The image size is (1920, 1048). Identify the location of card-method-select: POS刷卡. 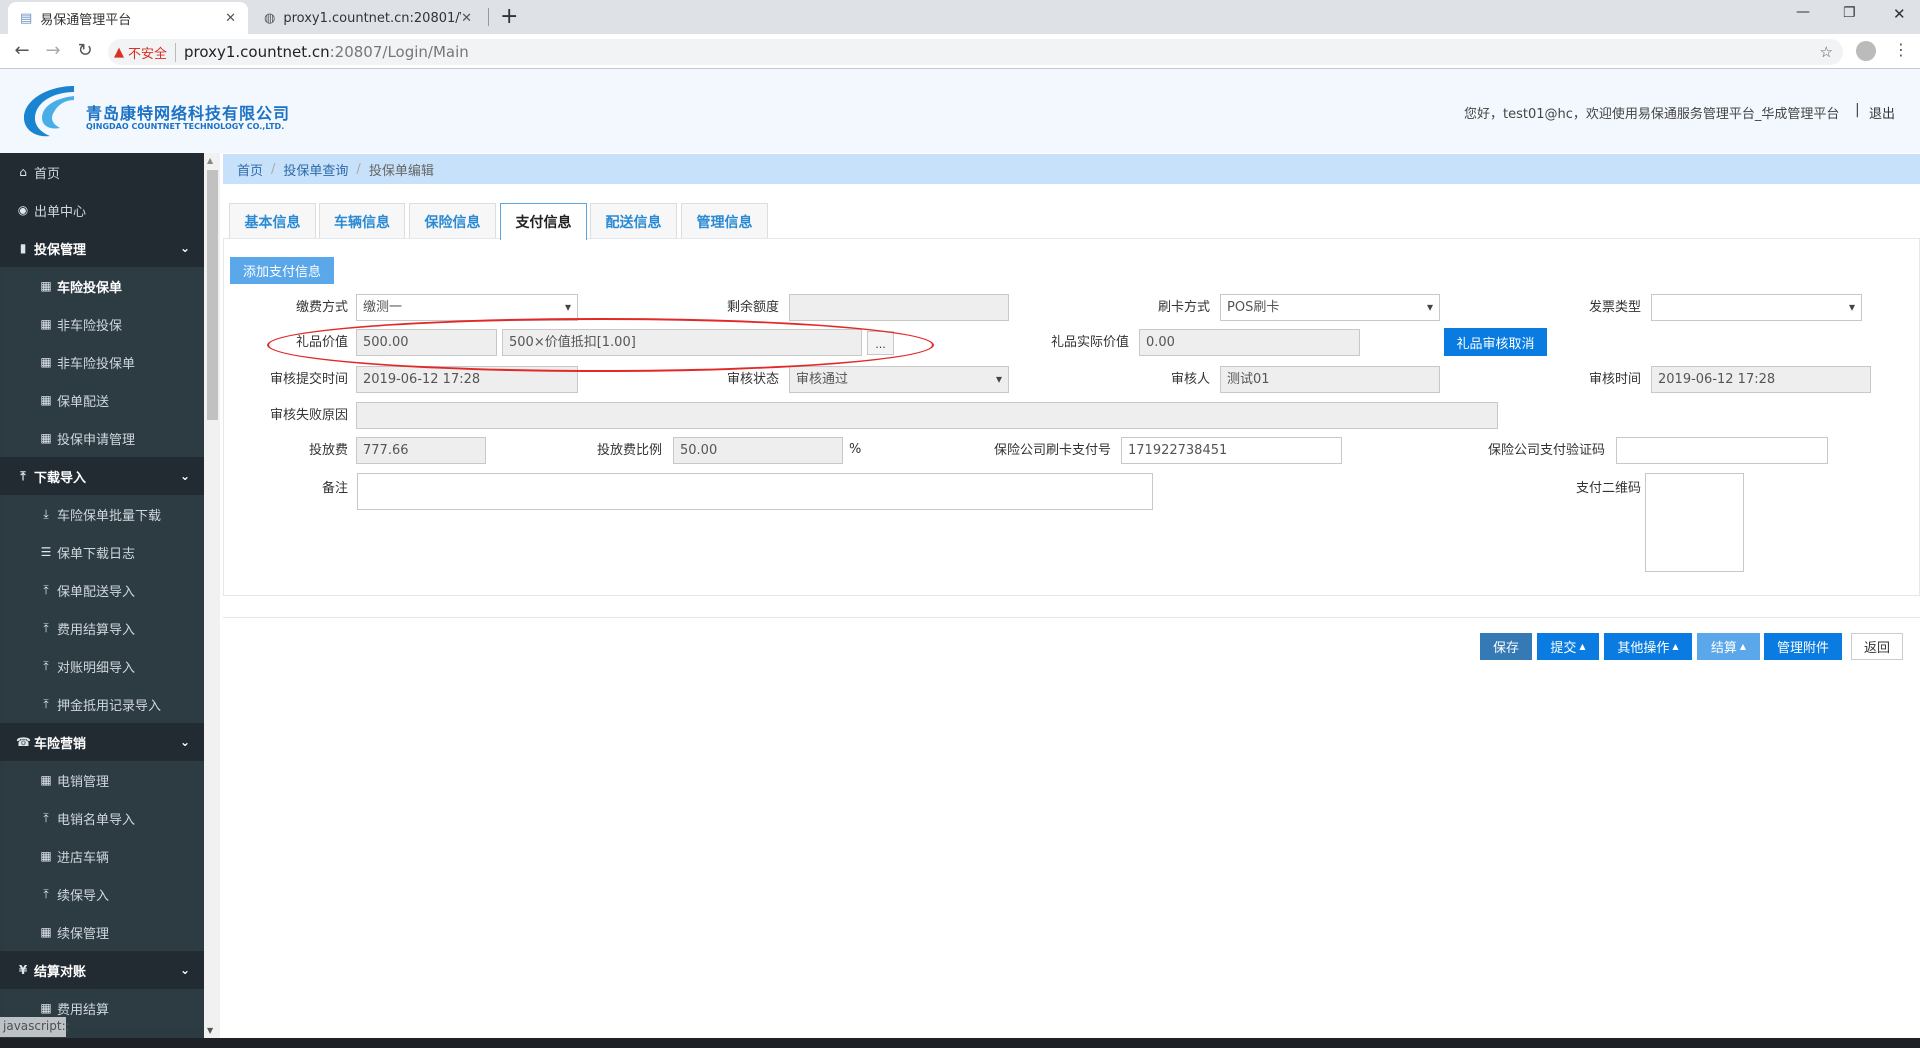
(1330, 307).